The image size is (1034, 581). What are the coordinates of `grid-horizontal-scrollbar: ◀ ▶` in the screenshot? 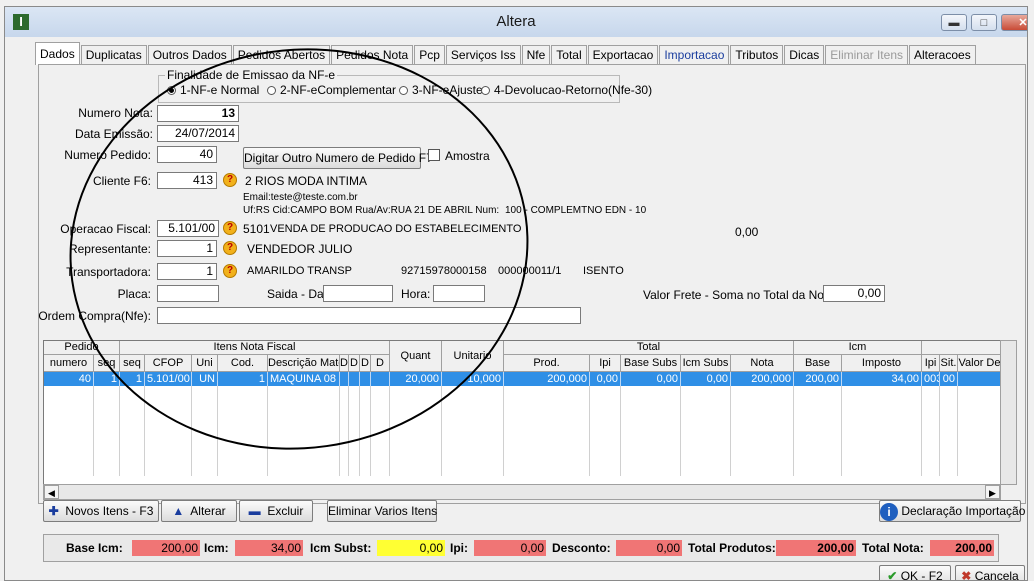 It's located at (522, 492).